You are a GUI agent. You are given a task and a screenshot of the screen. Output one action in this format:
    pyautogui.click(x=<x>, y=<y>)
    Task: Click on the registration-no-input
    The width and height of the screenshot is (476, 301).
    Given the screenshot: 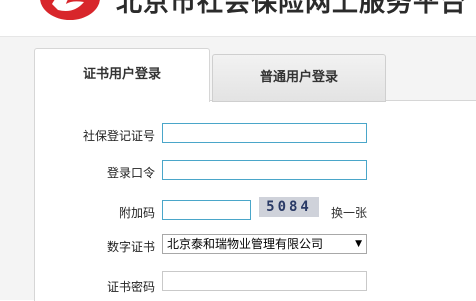 What is the action you would take?
    pyautogui.click(x=264, y=133)
    